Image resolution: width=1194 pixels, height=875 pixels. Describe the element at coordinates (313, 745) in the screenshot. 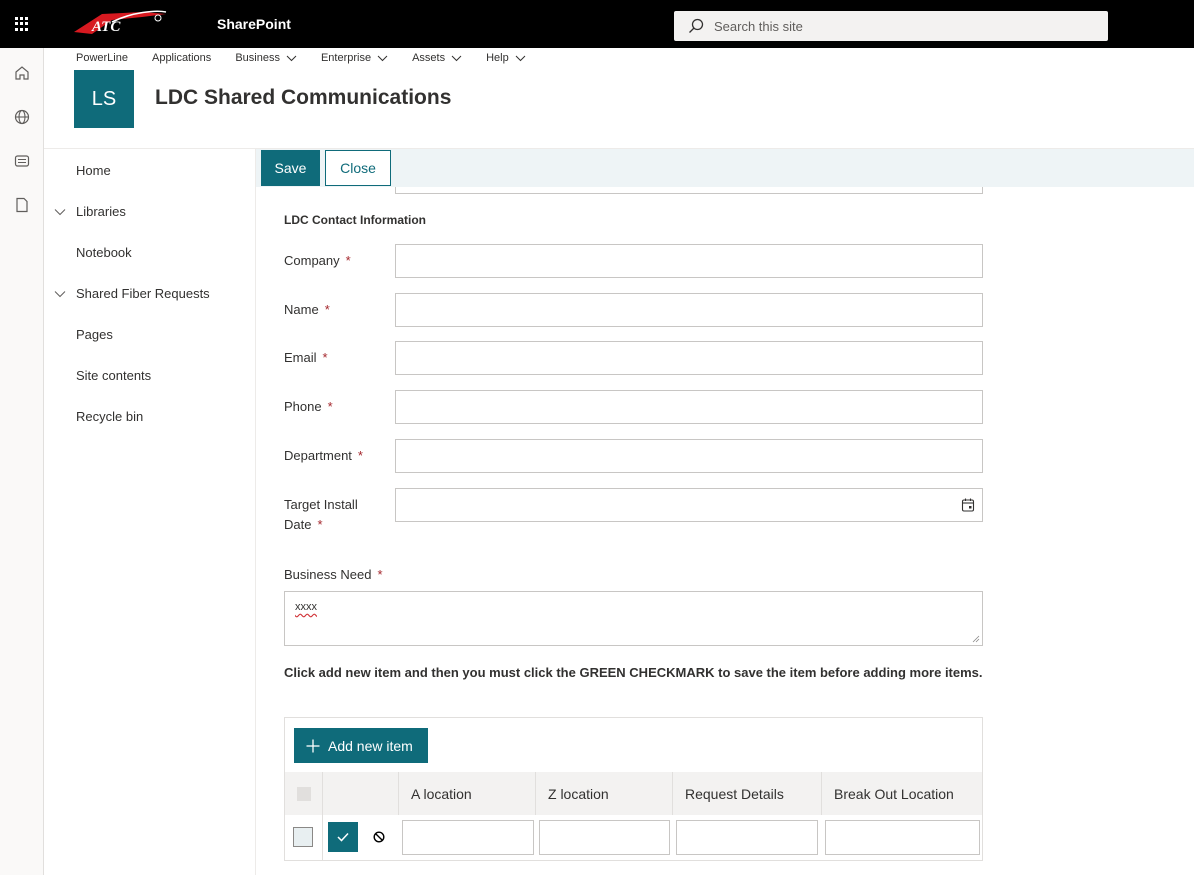

I see `plus-icon` at that location.